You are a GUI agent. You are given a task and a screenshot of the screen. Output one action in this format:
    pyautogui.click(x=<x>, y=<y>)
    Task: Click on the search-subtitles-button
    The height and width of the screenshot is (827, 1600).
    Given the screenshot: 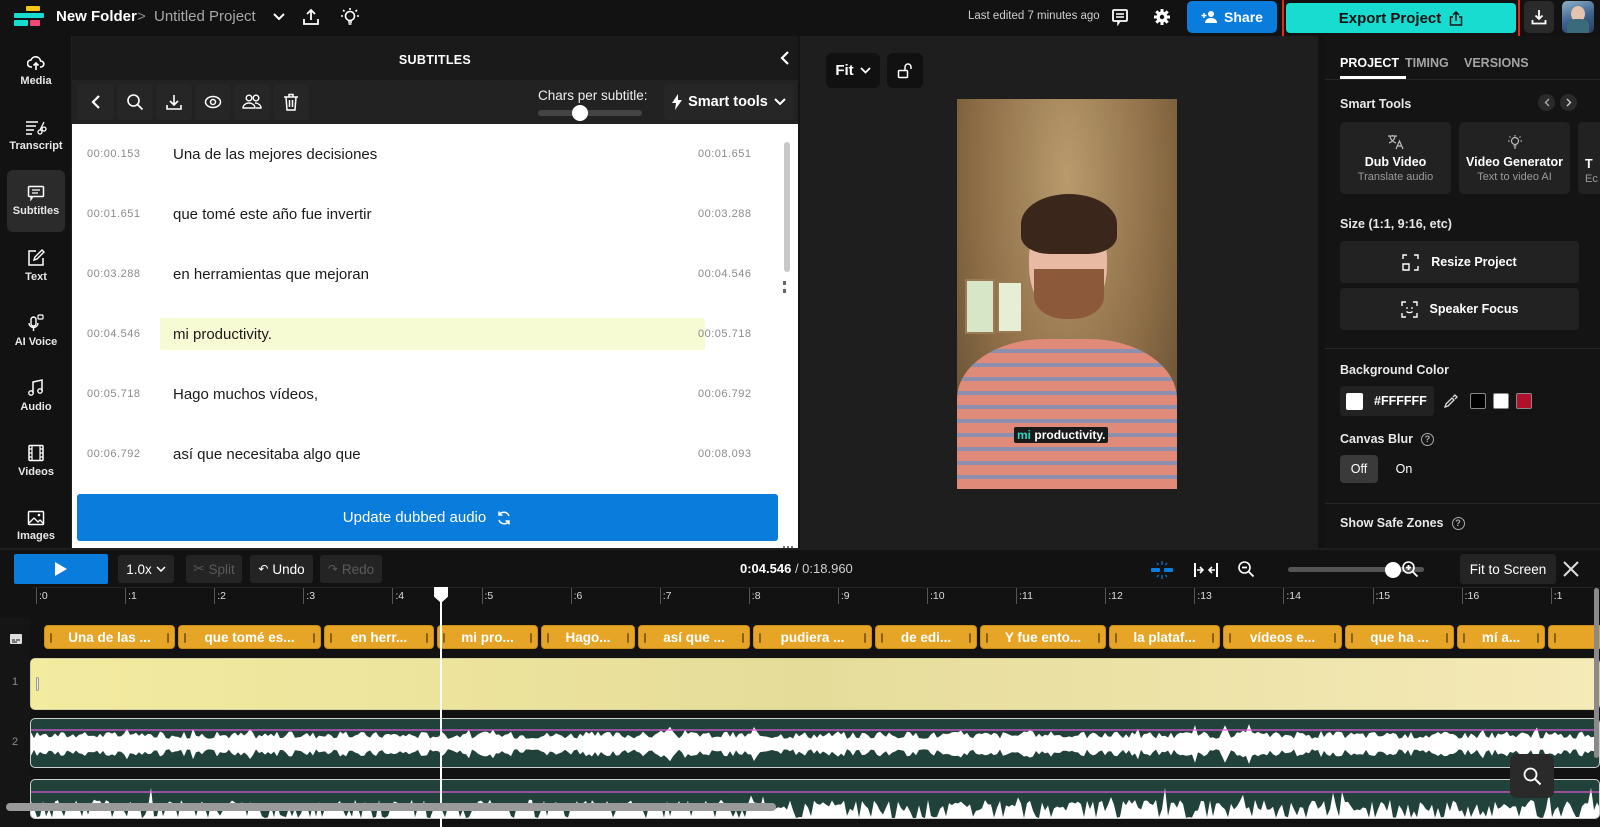 What is the action you would take?
    pyautogui.click(x=135, y=102)
    